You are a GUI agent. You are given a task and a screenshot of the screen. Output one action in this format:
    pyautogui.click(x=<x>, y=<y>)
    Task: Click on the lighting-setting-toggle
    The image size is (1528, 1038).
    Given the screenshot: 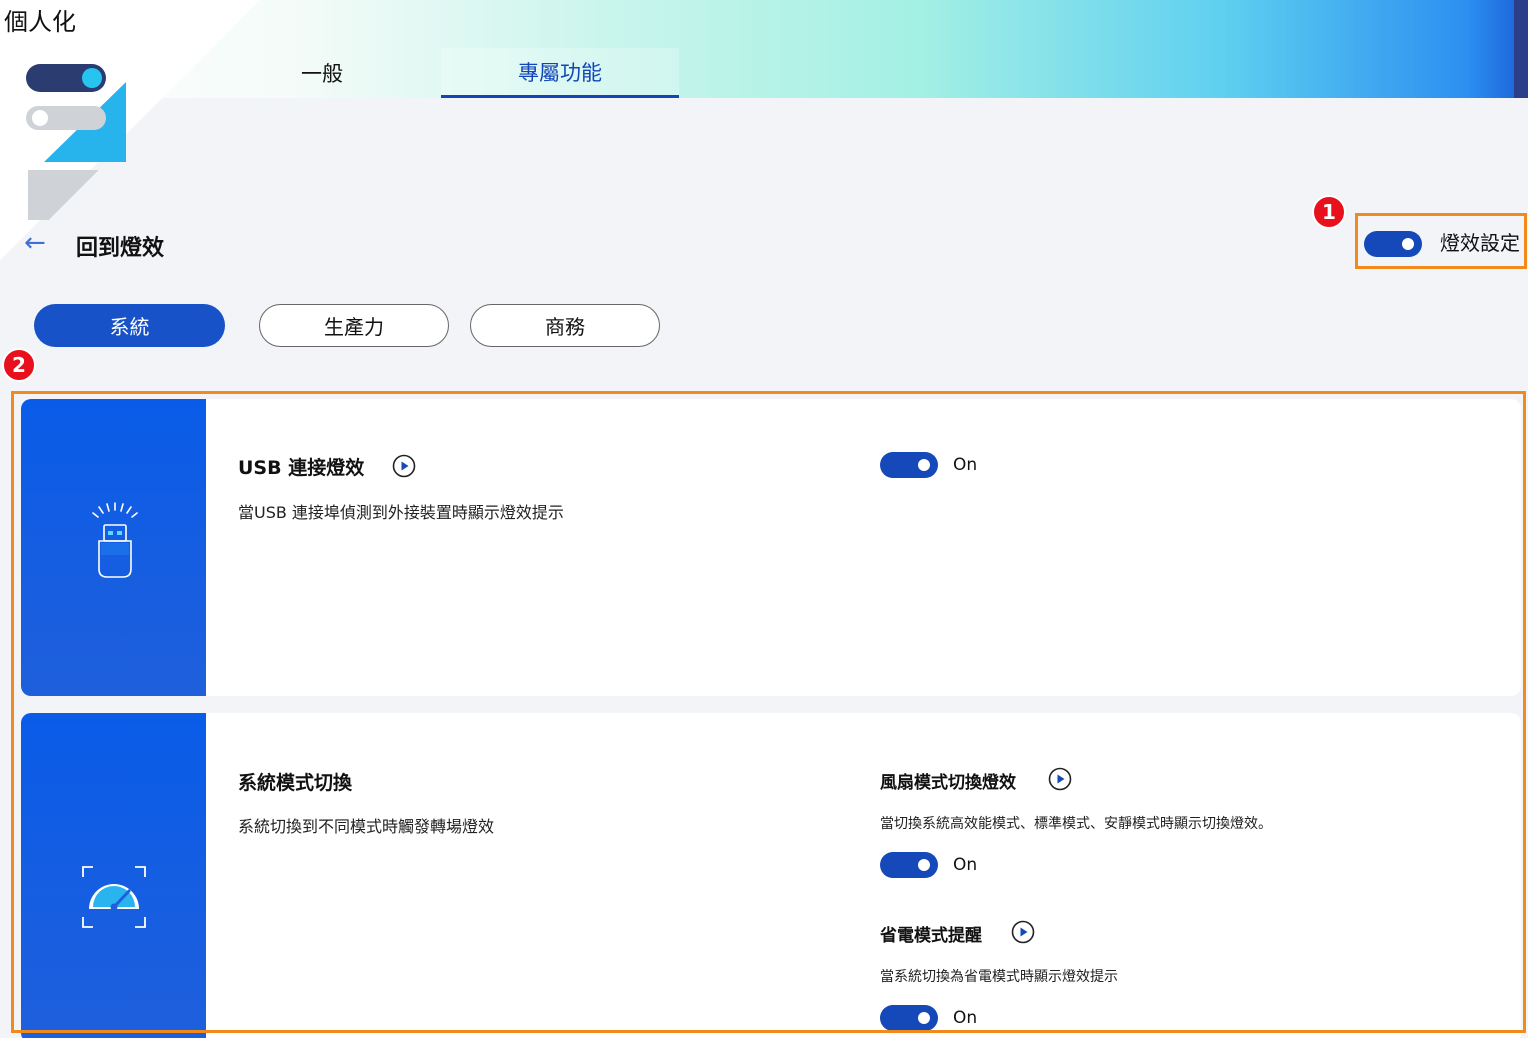 What is the action you would take?
    pyautogui.click(x=1393, y=244)
    